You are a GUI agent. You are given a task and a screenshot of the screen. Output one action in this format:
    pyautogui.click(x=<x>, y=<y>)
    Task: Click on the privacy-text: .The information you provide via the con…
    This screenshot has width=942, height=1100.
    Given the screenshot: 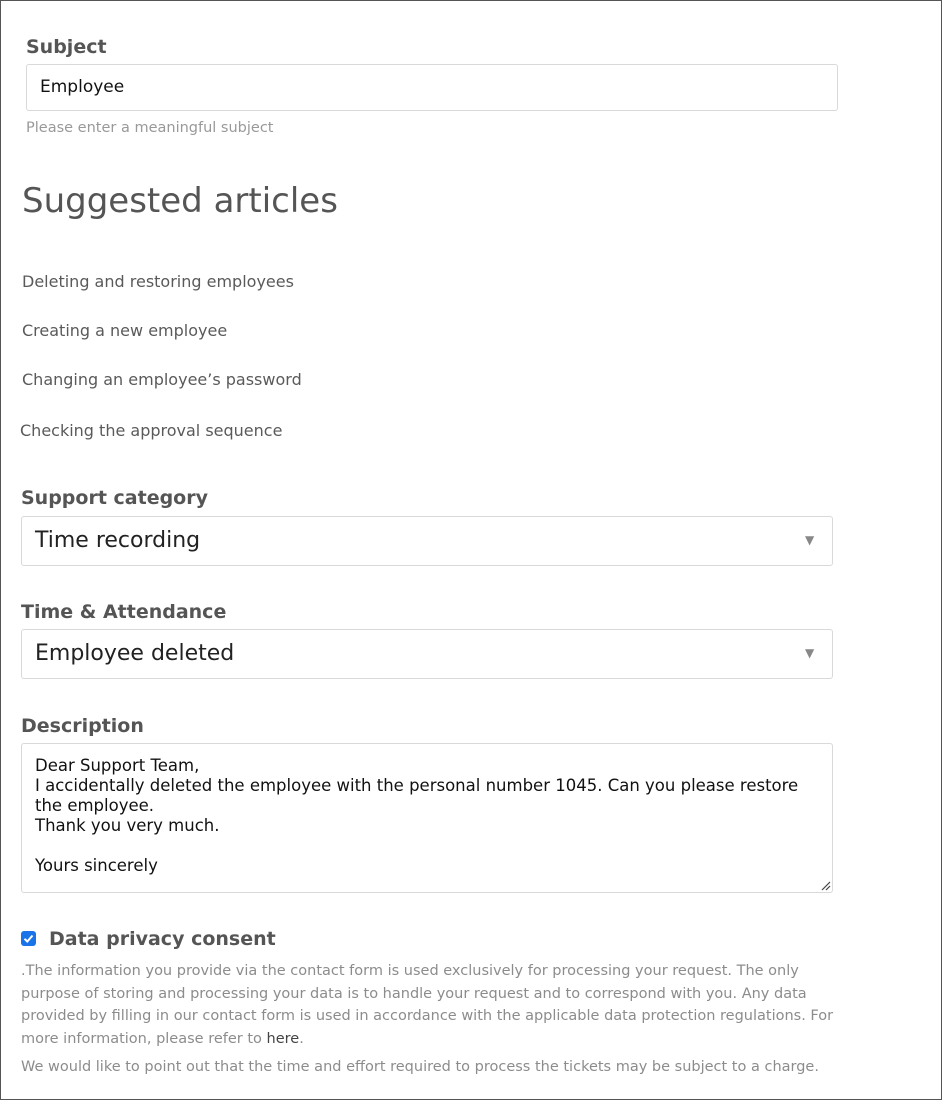 What is the action you would take?
    pyautogui.click(x=428, y=1005)
    